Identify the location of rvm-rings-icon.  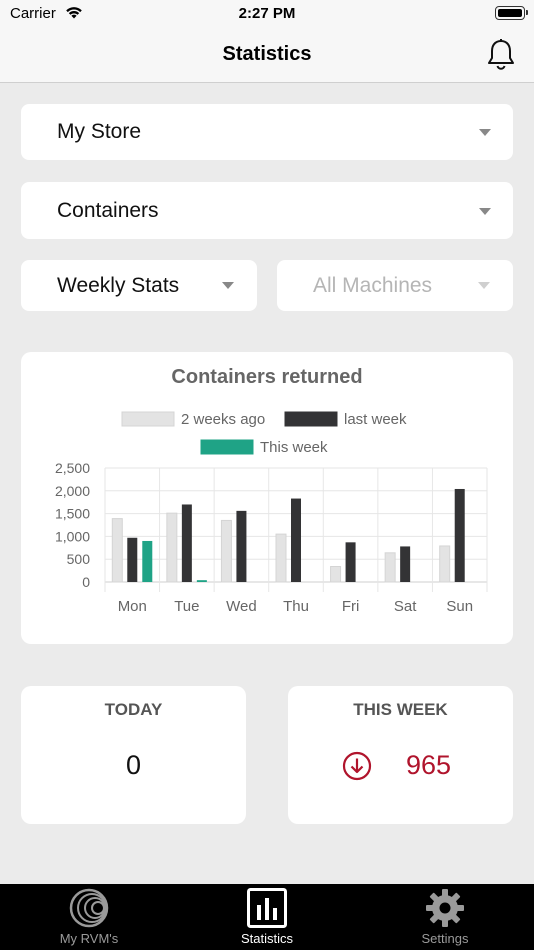
(89, 908).